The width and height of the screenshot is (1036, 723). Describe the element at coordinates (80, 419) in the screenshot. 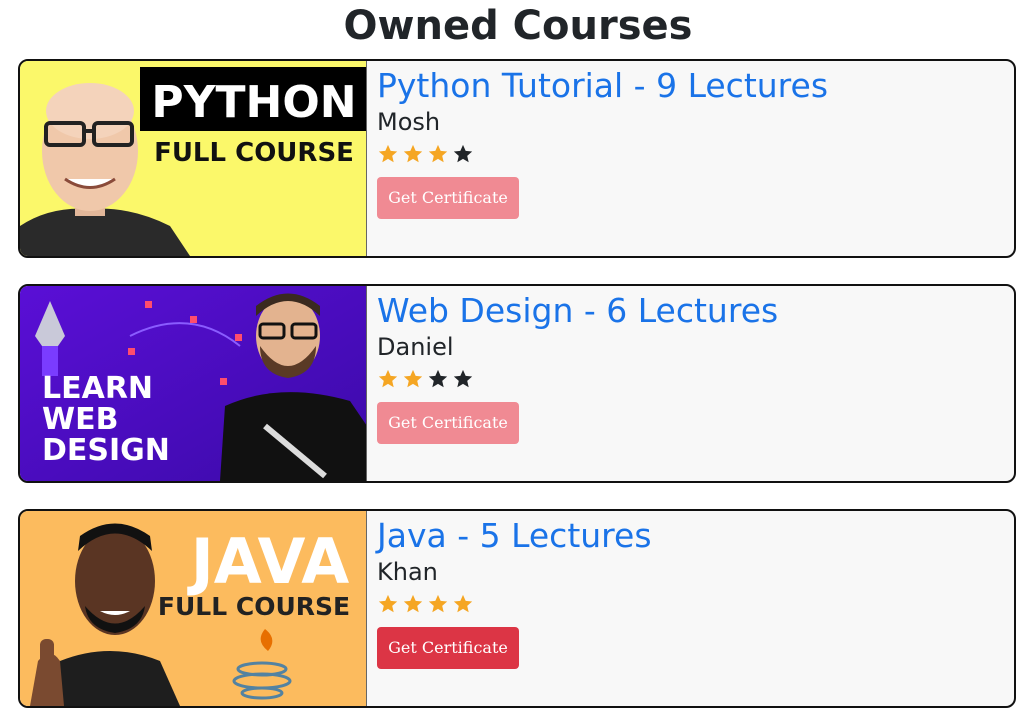

I see `svg-text: WEB` at that location.